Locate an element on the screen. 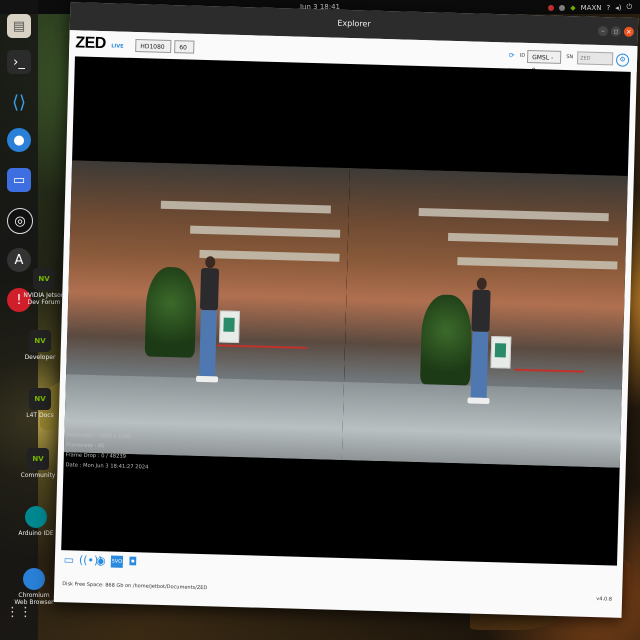  dock: ▤ ›_ ⟨⟩ ● ▭ ◎ A ! ⋮⋮ is located at coordinates (19, 320).